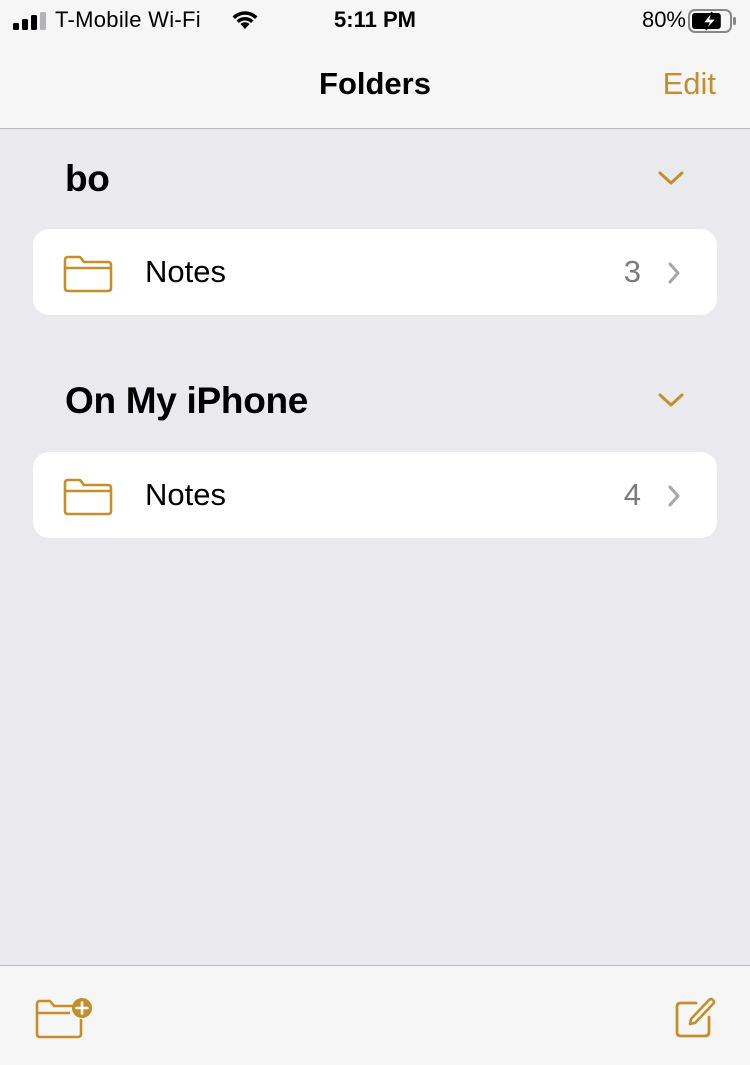 Image resolution: width=750 pixels, height=1065 pixels. What do you see at coordinates (694, 1018) in the screenshot?
I see `compose-icon` at bounding box center [694, 1018].